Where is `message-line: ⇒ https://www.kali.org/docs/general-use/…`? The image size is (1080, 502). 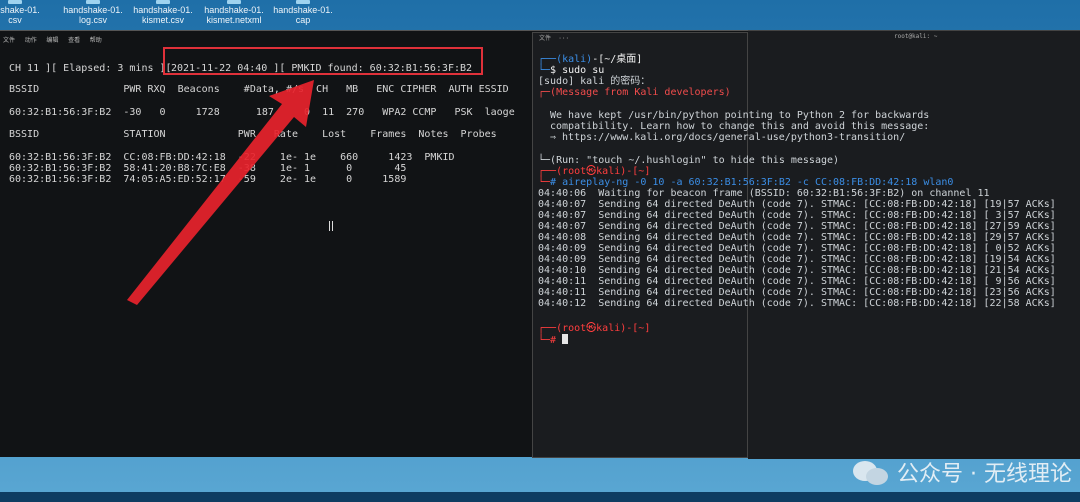 message-line: ⇒ https://www.kali.org/docs/general-use/… is located at coordinates (728, 137).